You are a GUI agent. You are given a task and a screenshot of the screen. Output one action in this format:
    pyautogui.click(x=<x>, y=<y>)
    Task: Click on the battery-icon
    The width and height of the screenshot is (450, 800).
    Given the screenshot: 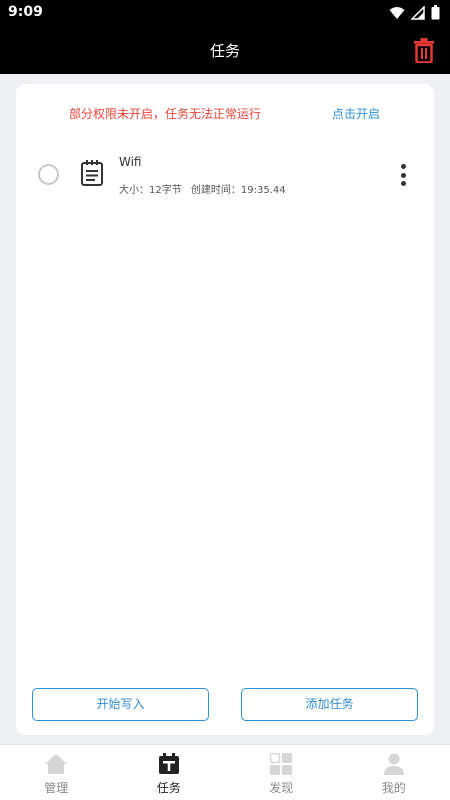 What is the action you would take?
    pyautogui.click(x=435, y=12)
    